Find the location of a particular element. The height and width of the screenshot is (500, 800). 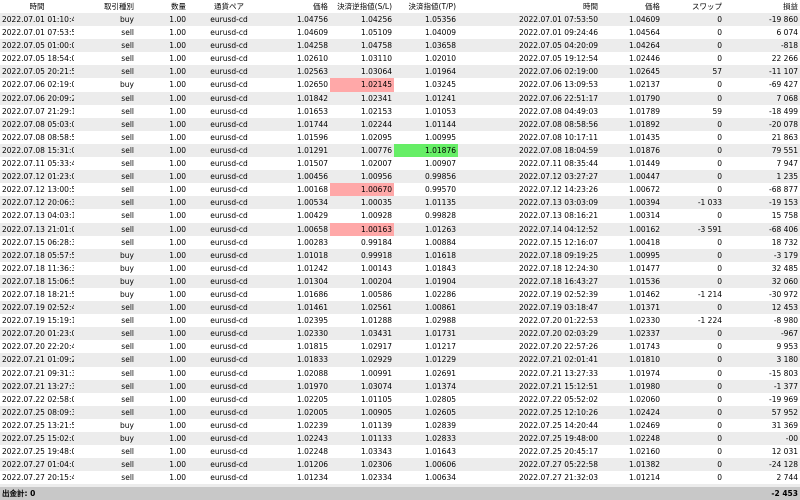

cell-stop-loss: 1.05109 is located at coordinates (376, 33).